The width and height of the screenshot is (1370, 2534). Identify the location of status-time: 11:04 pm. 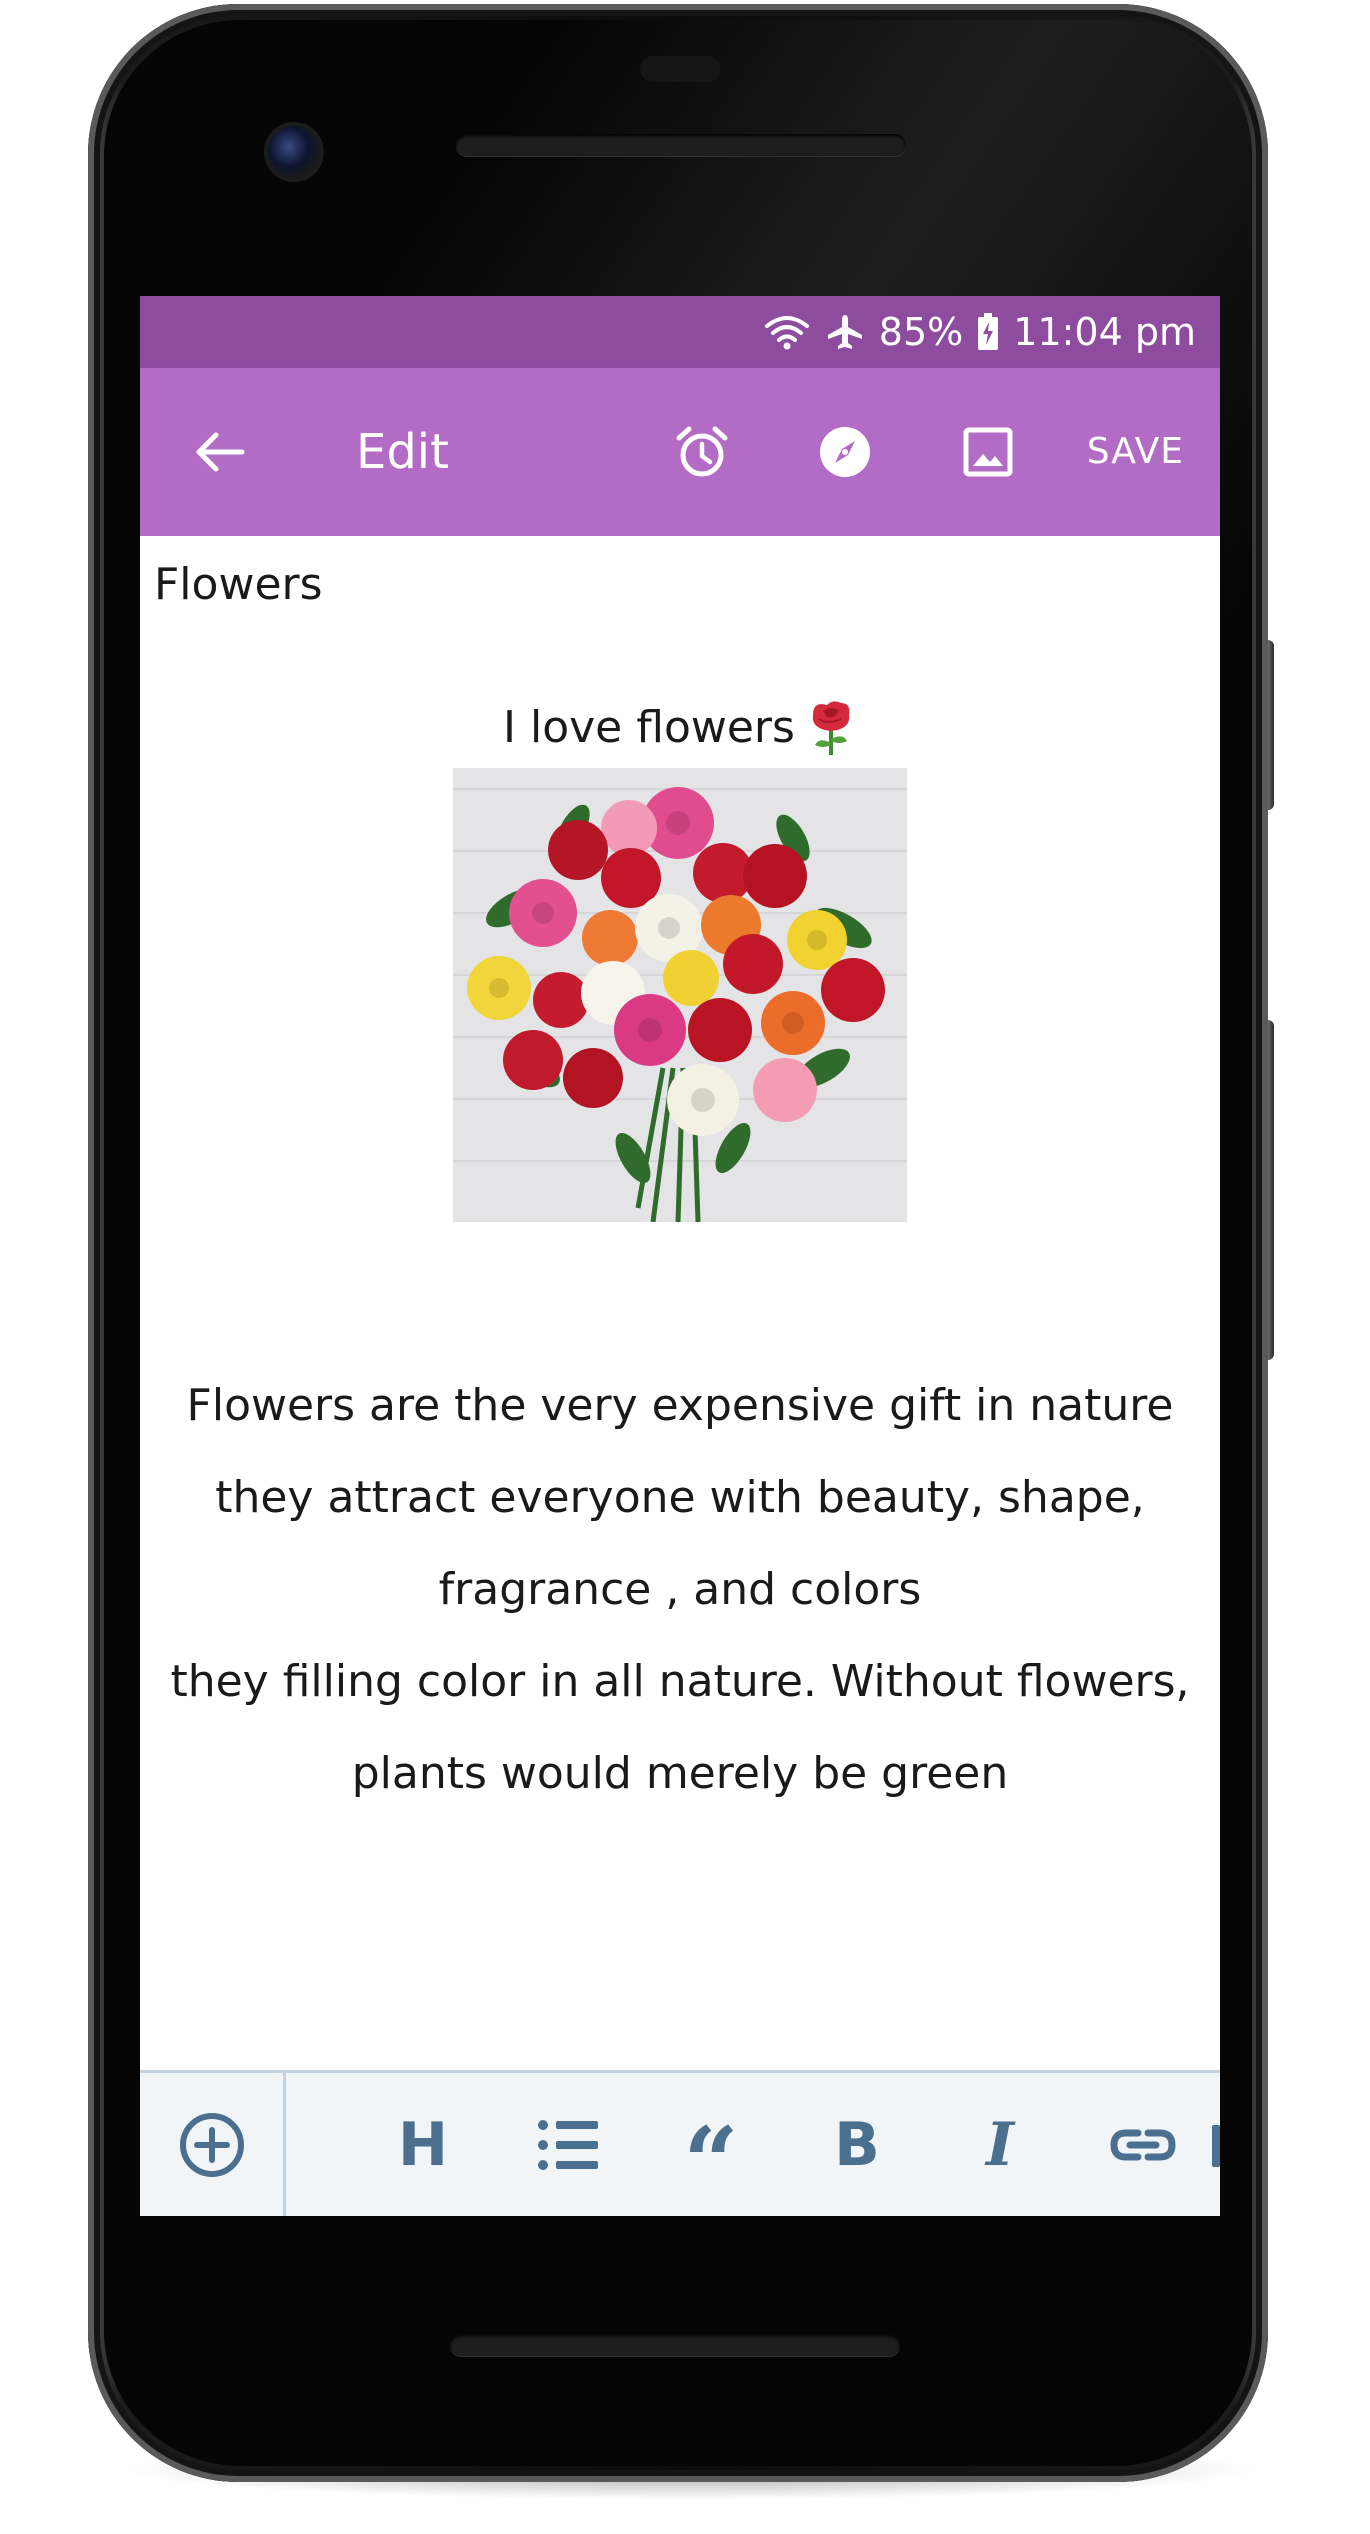
(1104, 332).